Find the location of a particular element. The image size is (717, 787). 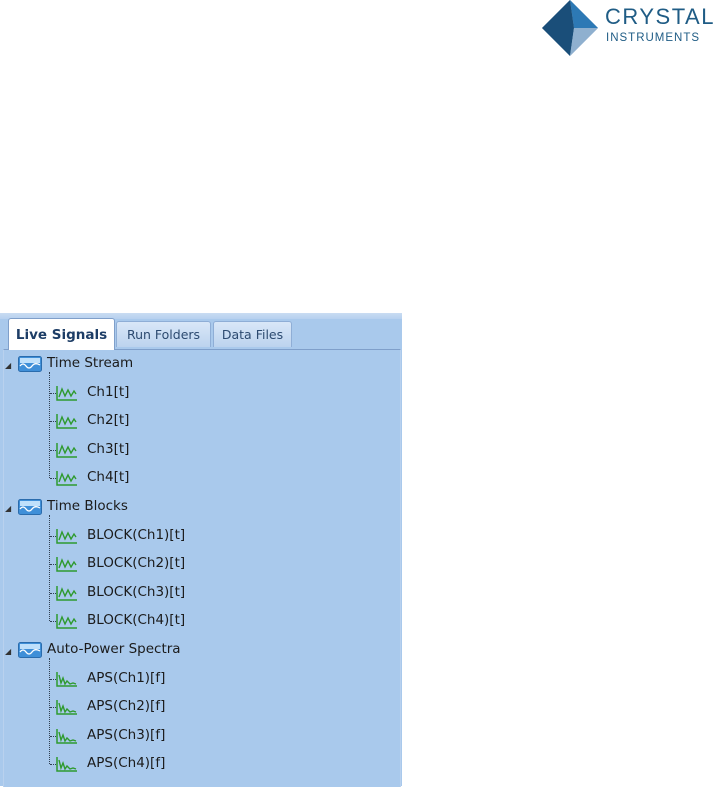

tab-live-signals: Live Signals is located at coordinates (61, 334).